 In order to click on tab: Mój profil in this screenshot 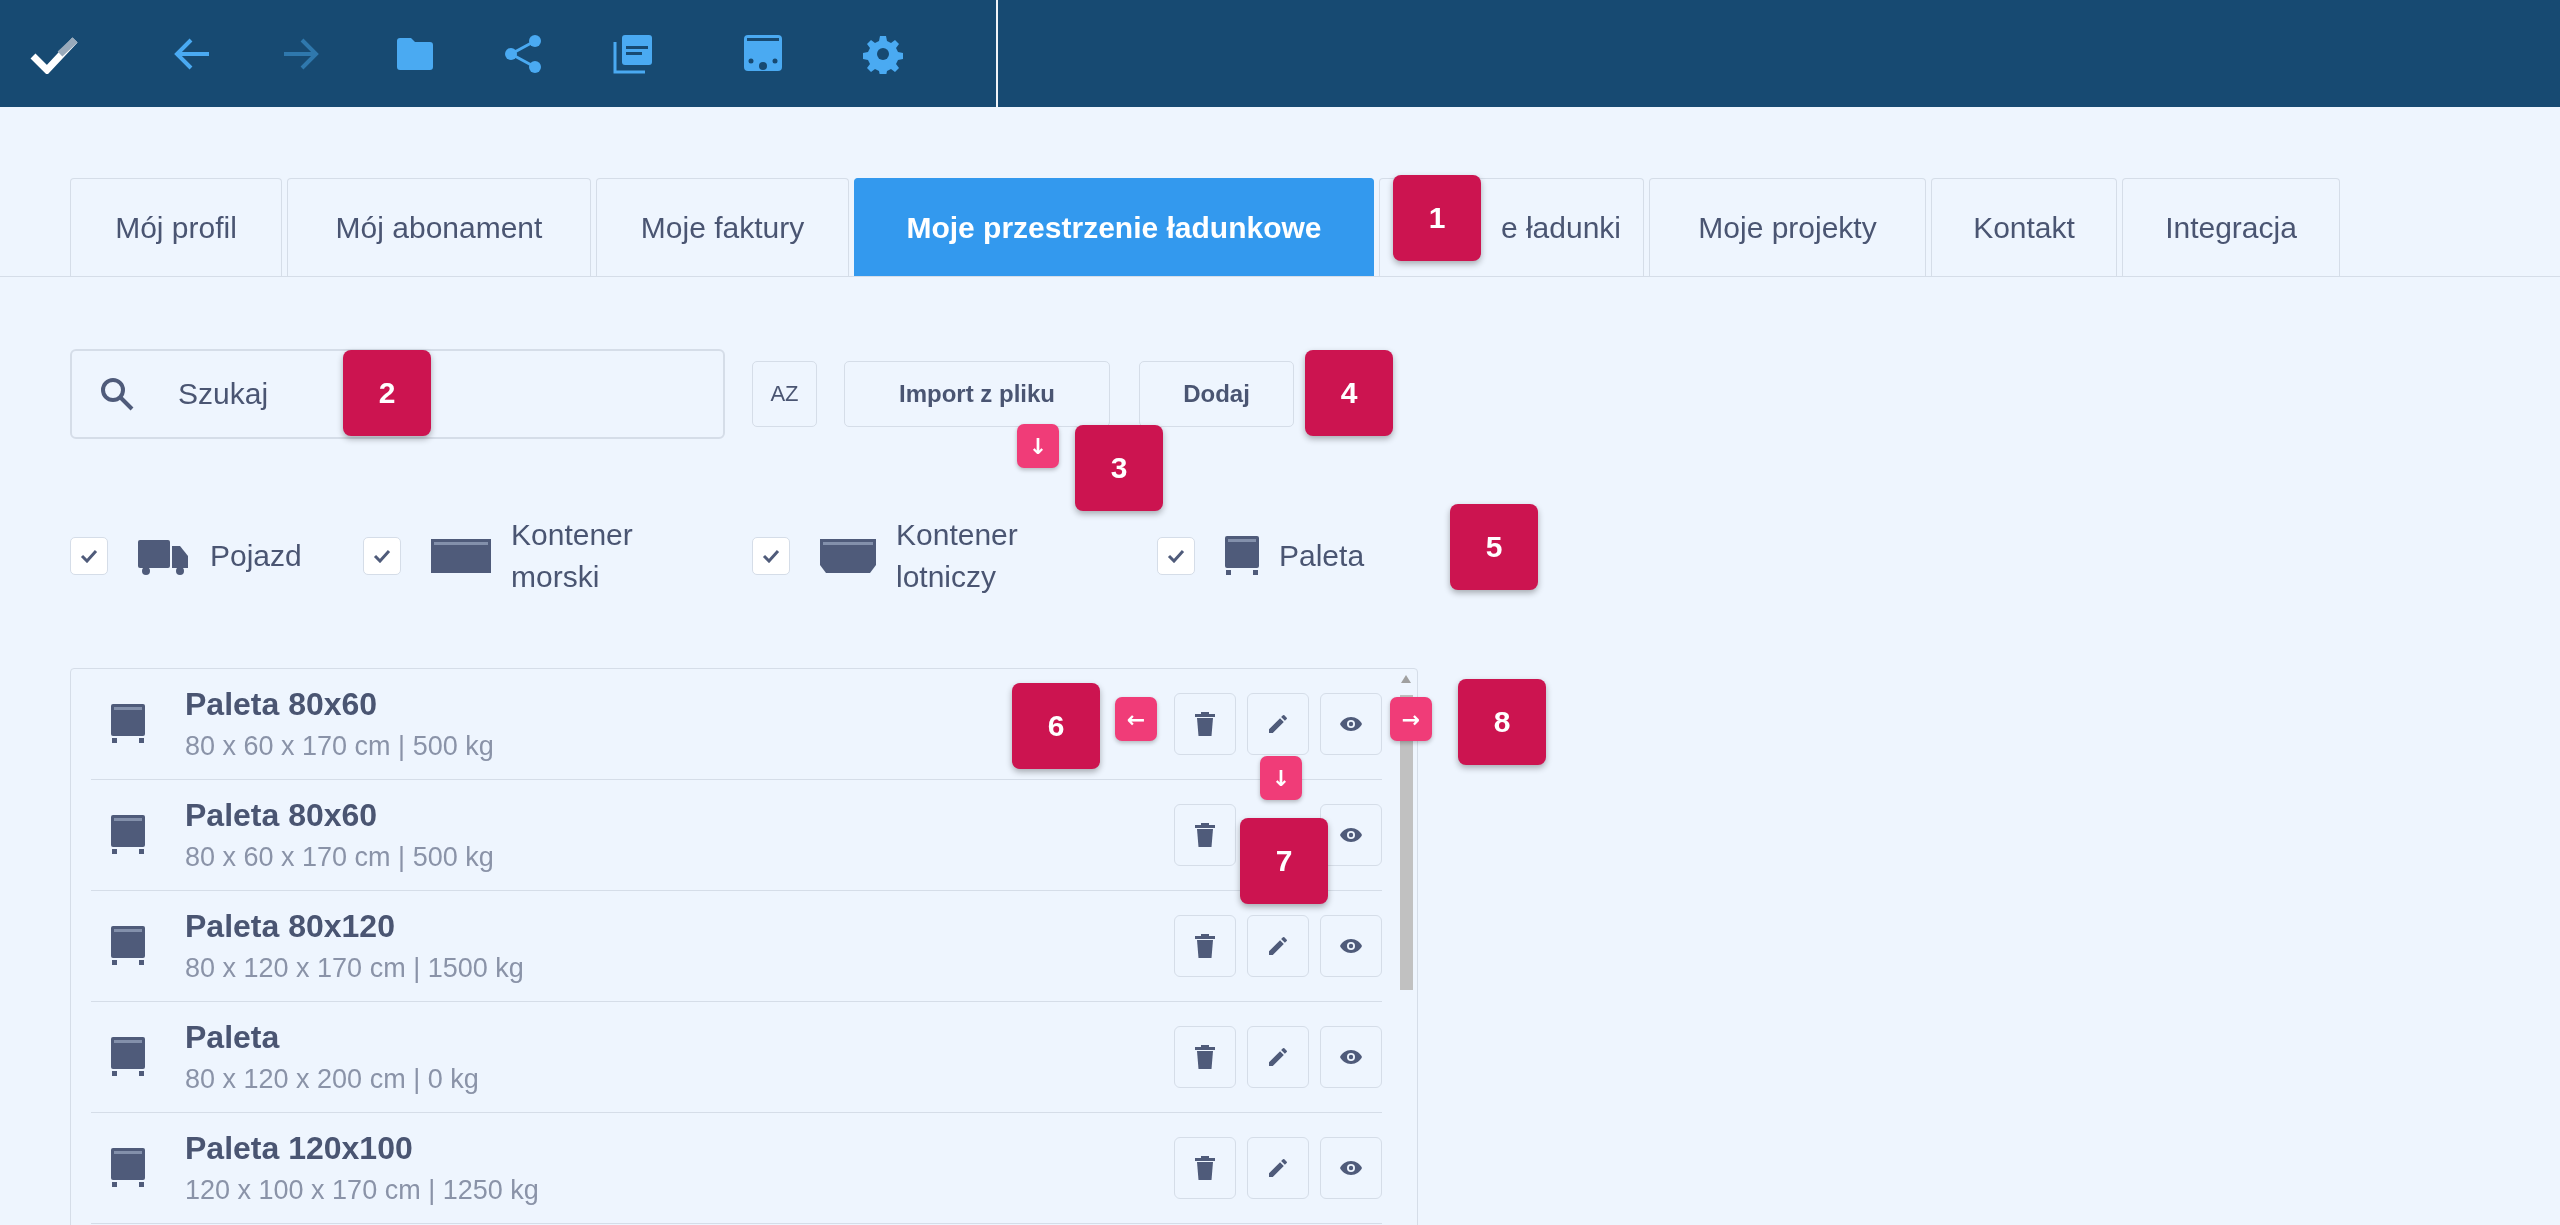, I will do `click(176, 227)`.